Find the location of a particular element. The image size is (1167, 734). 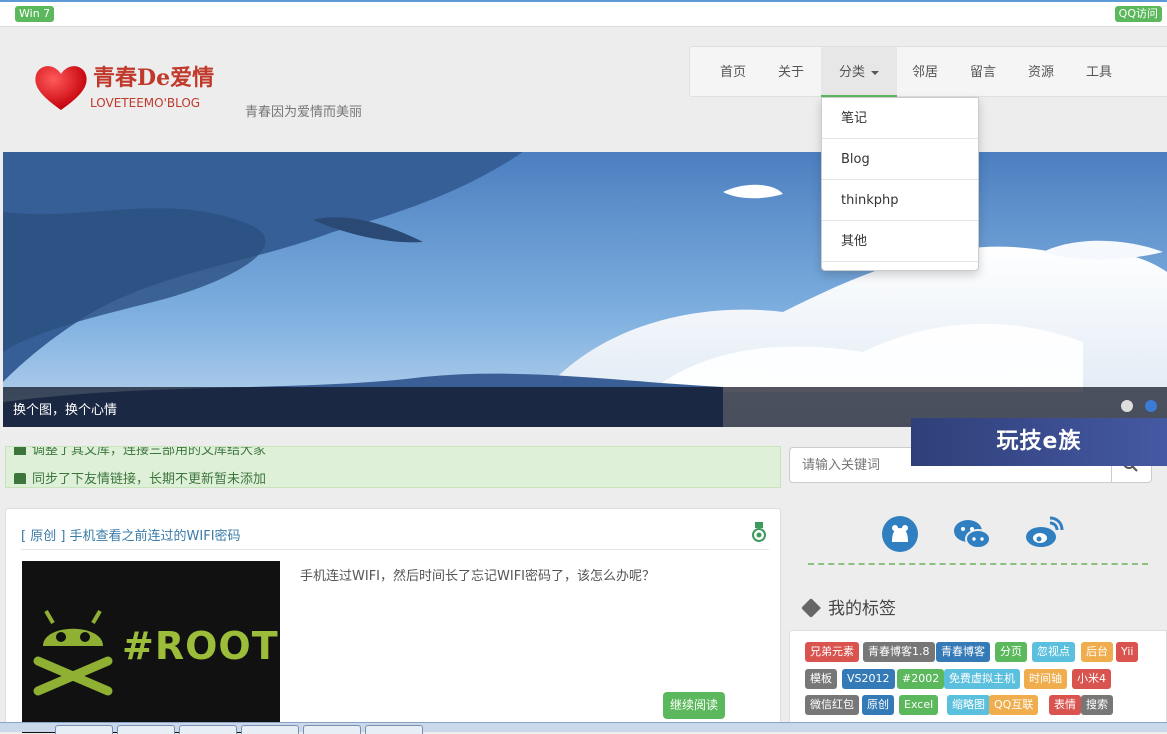

logo-subtitle: LOVETEEMO'BLOG is located at coordinates (145, 103).